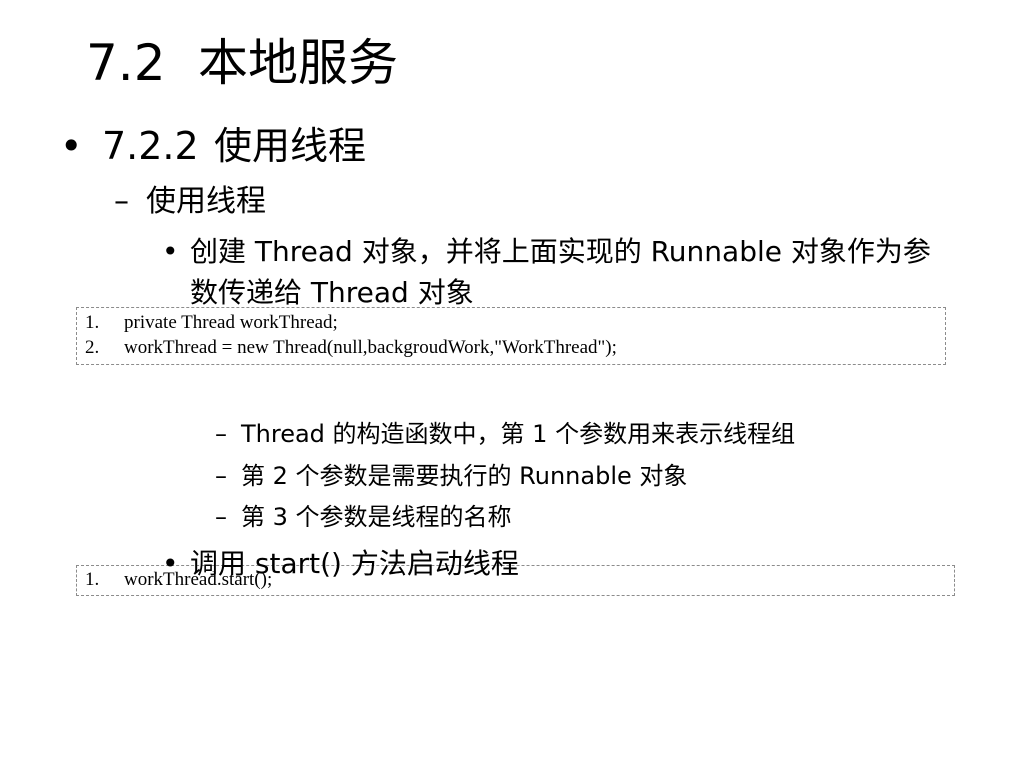  What do you see at coordinates (298, 63) in the screenshot?
I see `title-text: 本地服务` at bounding box center [298, 63].